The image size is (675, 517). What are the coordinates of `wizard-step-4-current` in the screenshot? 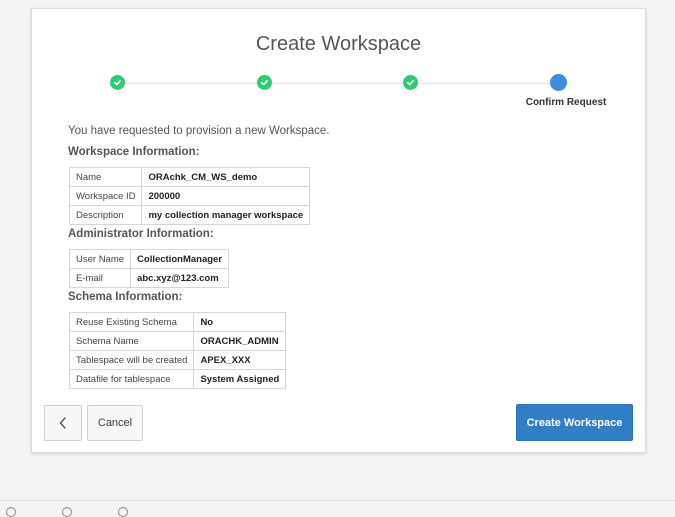 It's located at (558, 82).